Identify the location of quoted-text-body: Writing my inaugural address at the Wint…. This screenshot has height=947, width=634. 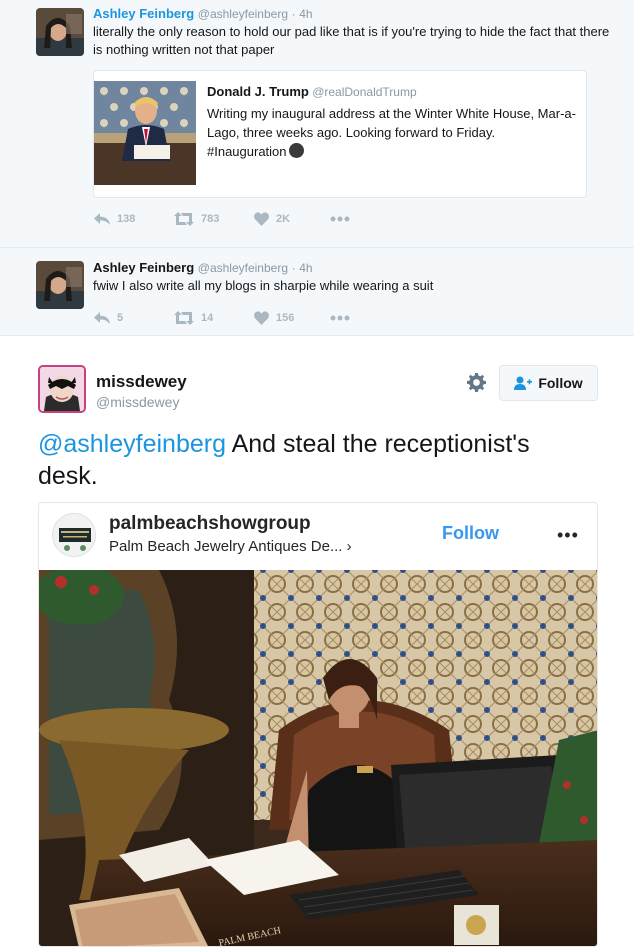
(391, 132).